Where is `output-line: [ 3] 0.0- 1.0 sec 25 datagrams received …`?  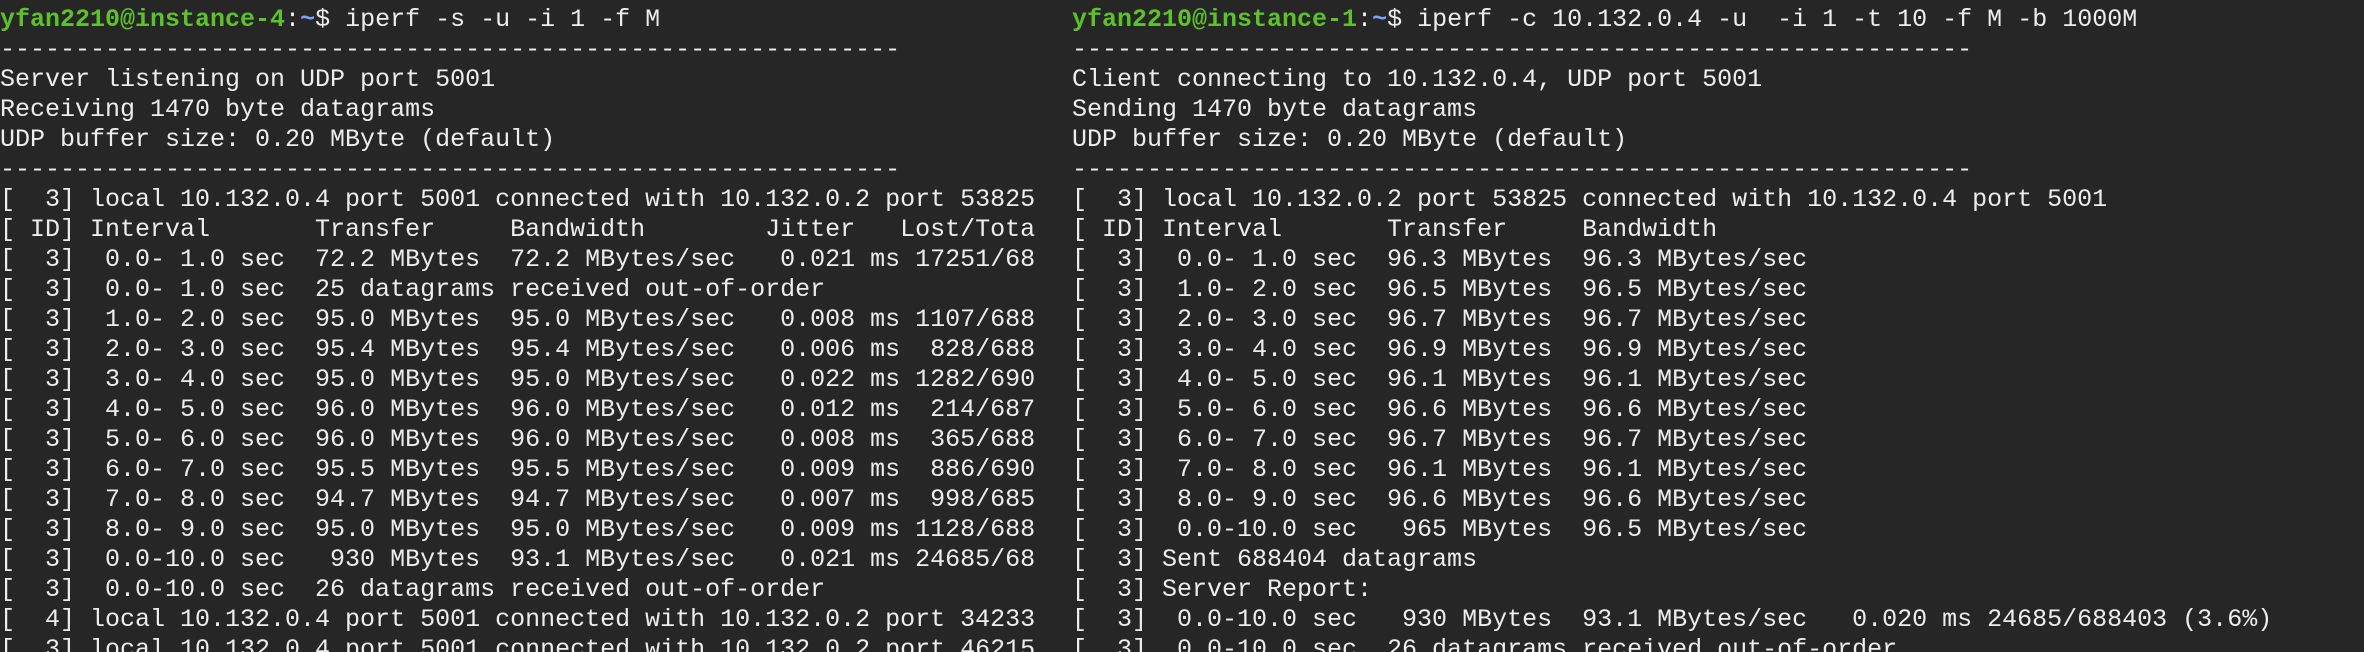 output-line: [ 3] 0.0- 1.0 sec 25 datagrams received … is located at coordinates (413, 289).